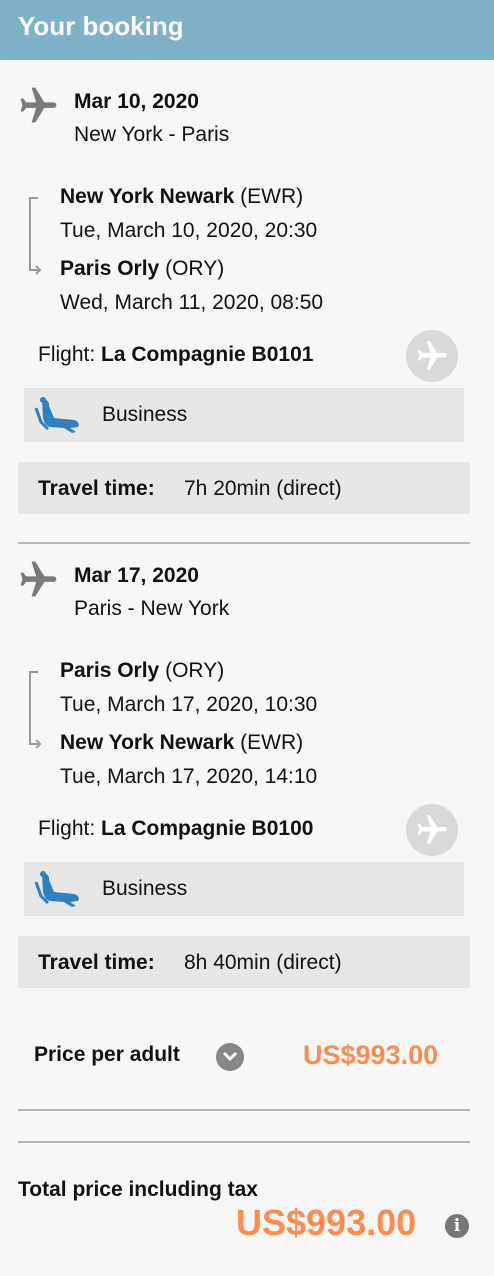 The height and width of the screenshot is (1276, 494). What do you see at coordinates (371, 1055) in the screenshot?
I see `price-per-adult-value: US$993.00` at bounding box center [371, 1055].